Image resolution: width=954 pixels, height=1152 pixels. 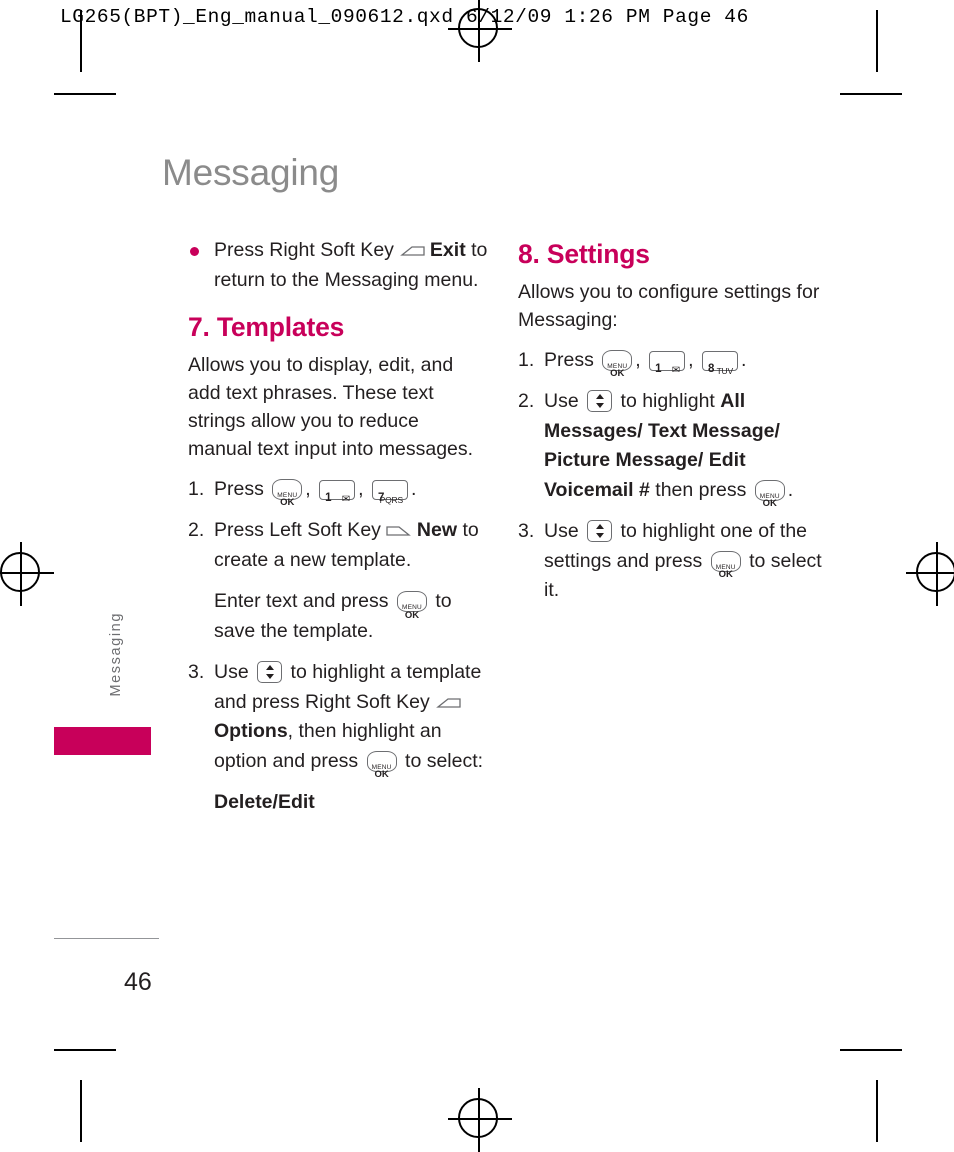 I want to click on crop-mark-top-right-horizontal, so click(x=871, y=94).